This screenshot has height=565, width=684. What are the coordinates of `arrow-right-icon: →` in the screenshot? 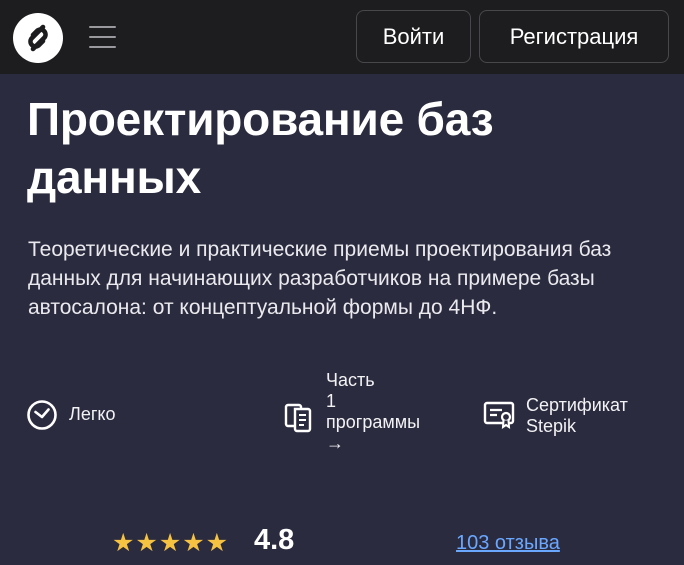 It's located at (335, 443).